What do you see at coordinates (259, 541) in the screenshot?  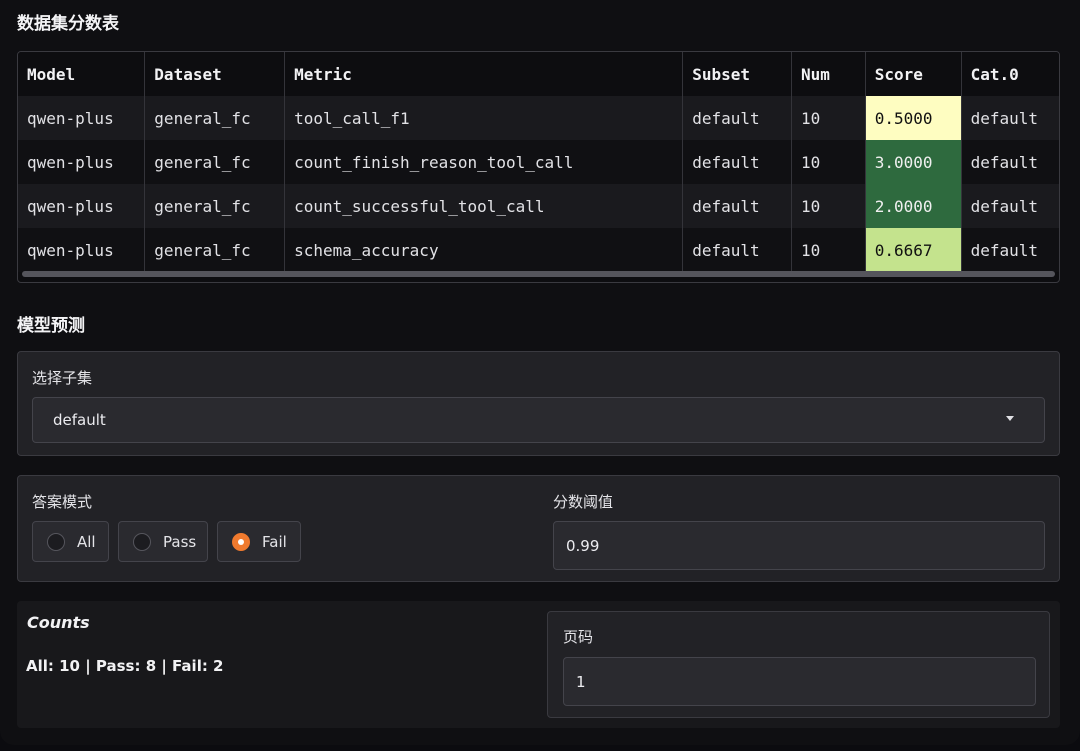 I see `radio-fail: Fail` at bounding box center [259, 541].